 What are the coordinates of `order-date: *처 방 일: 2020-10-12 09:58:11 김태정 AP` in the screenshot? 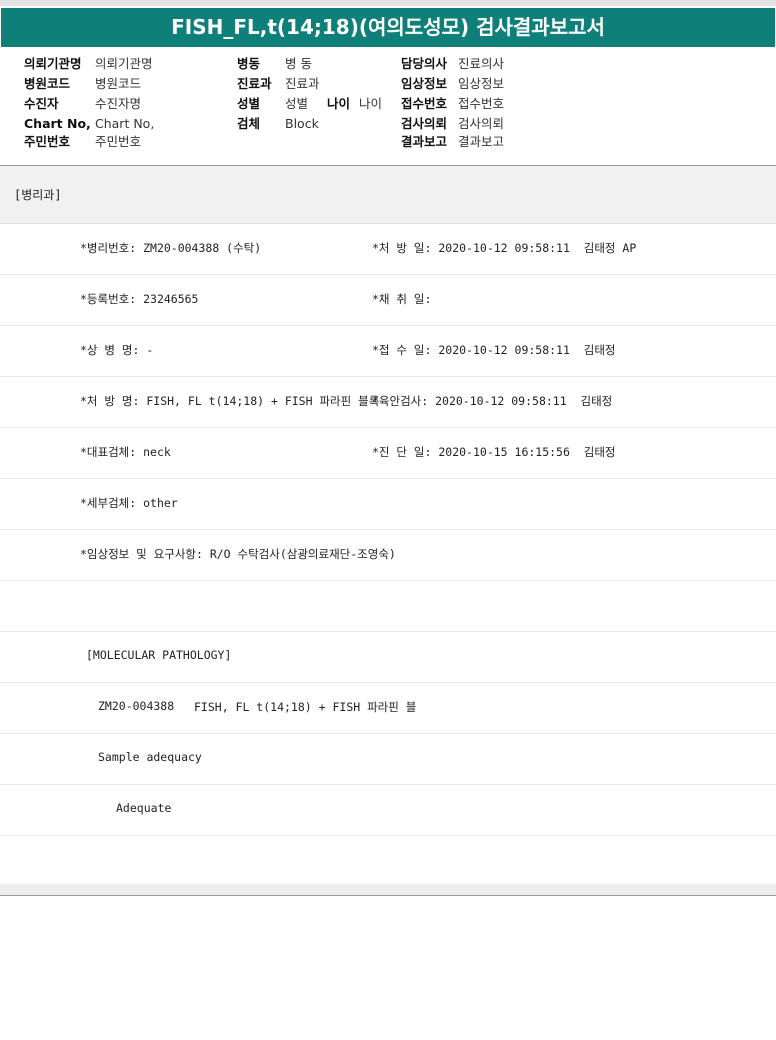 It's located at (504, 248).